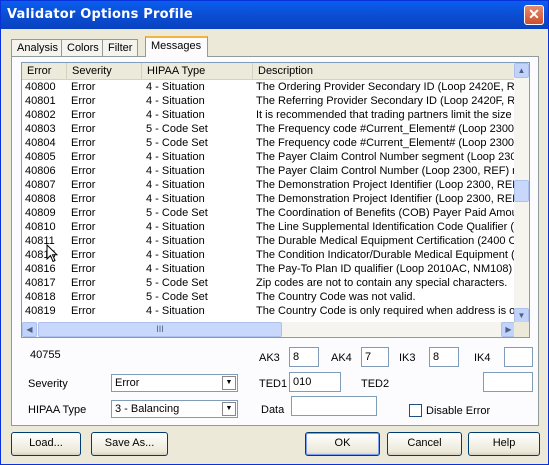 This screenshot has height=465, width=549. What do you see at coordinates (40, 213) in the screenshot?
I see `error-code-cell: 40809` at bounding box center [40, 213].